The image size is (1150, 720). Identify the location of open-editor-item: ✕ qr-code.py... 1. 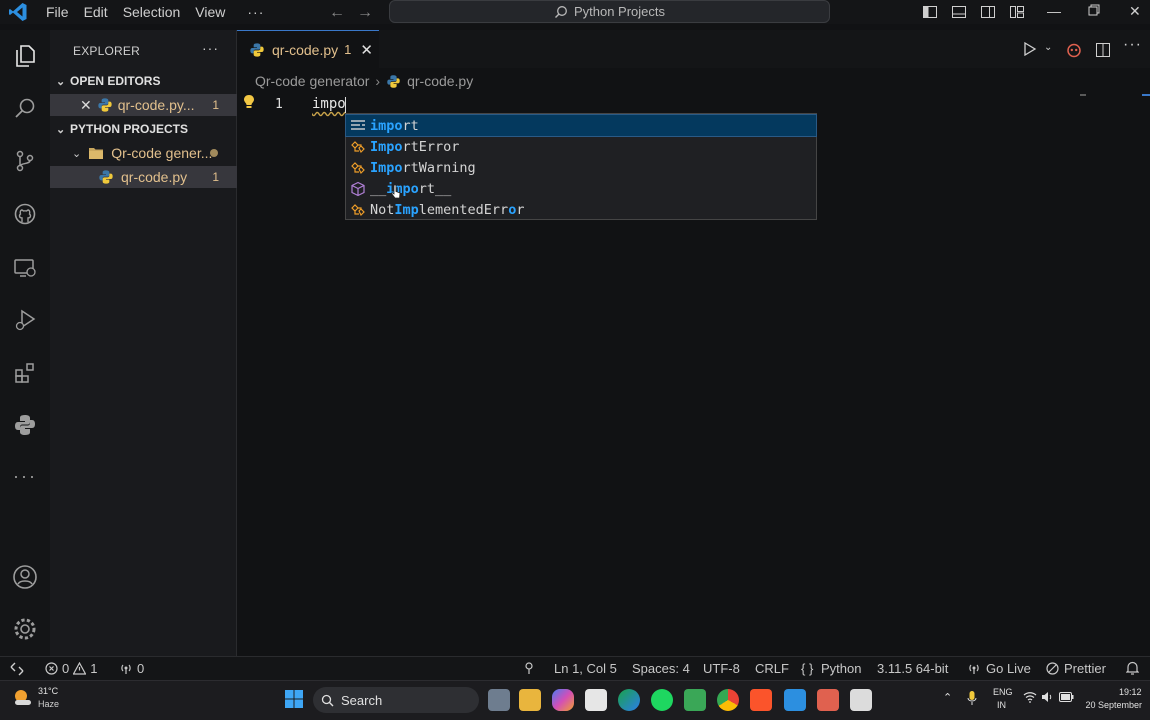
(143, 105).